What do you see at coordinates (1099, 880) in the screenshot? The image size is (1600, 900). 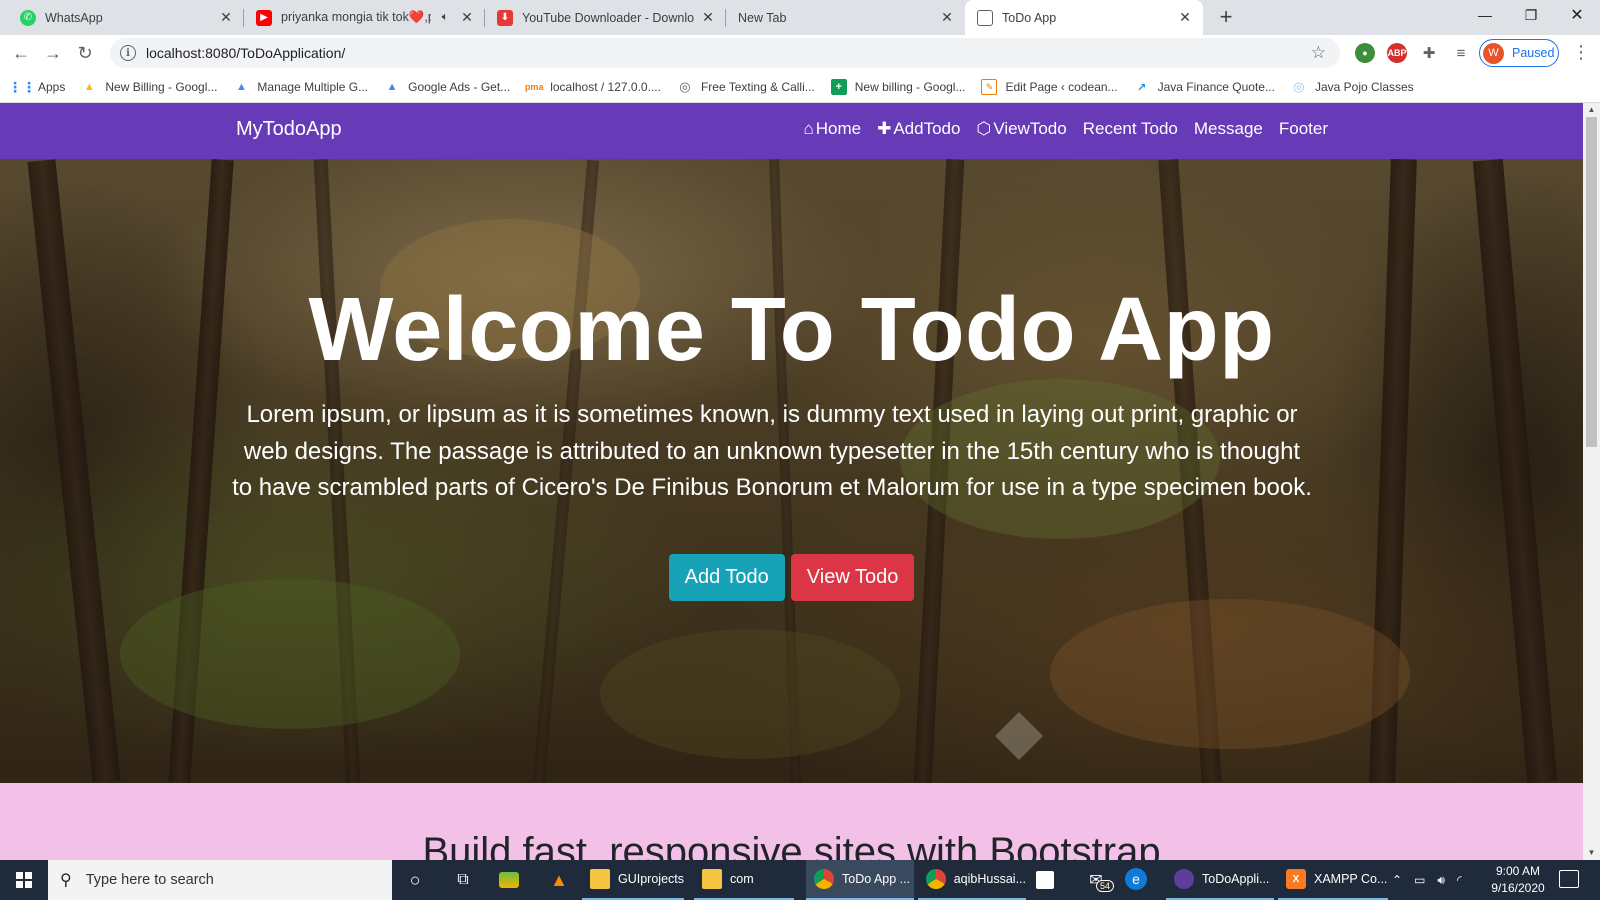 I see `mail-icon: ✉ 54` at bounding box center [1099, 880].